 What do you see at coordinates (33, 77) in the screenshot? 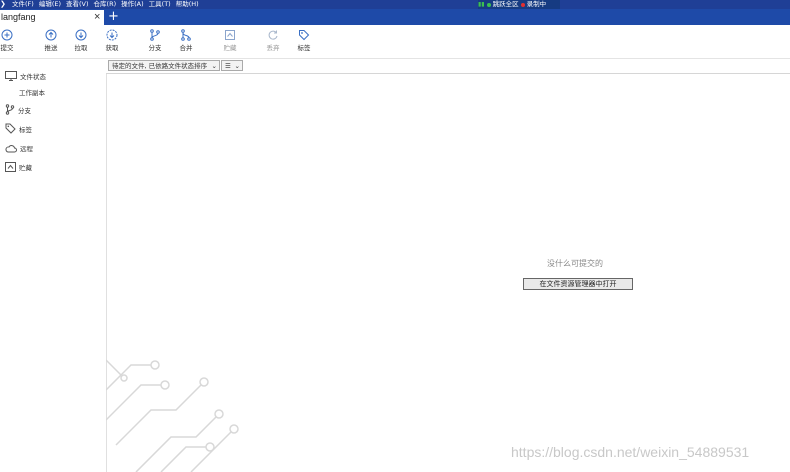
I see `sidebar-item-label: 文件状态` at bounding box center [33, 77].